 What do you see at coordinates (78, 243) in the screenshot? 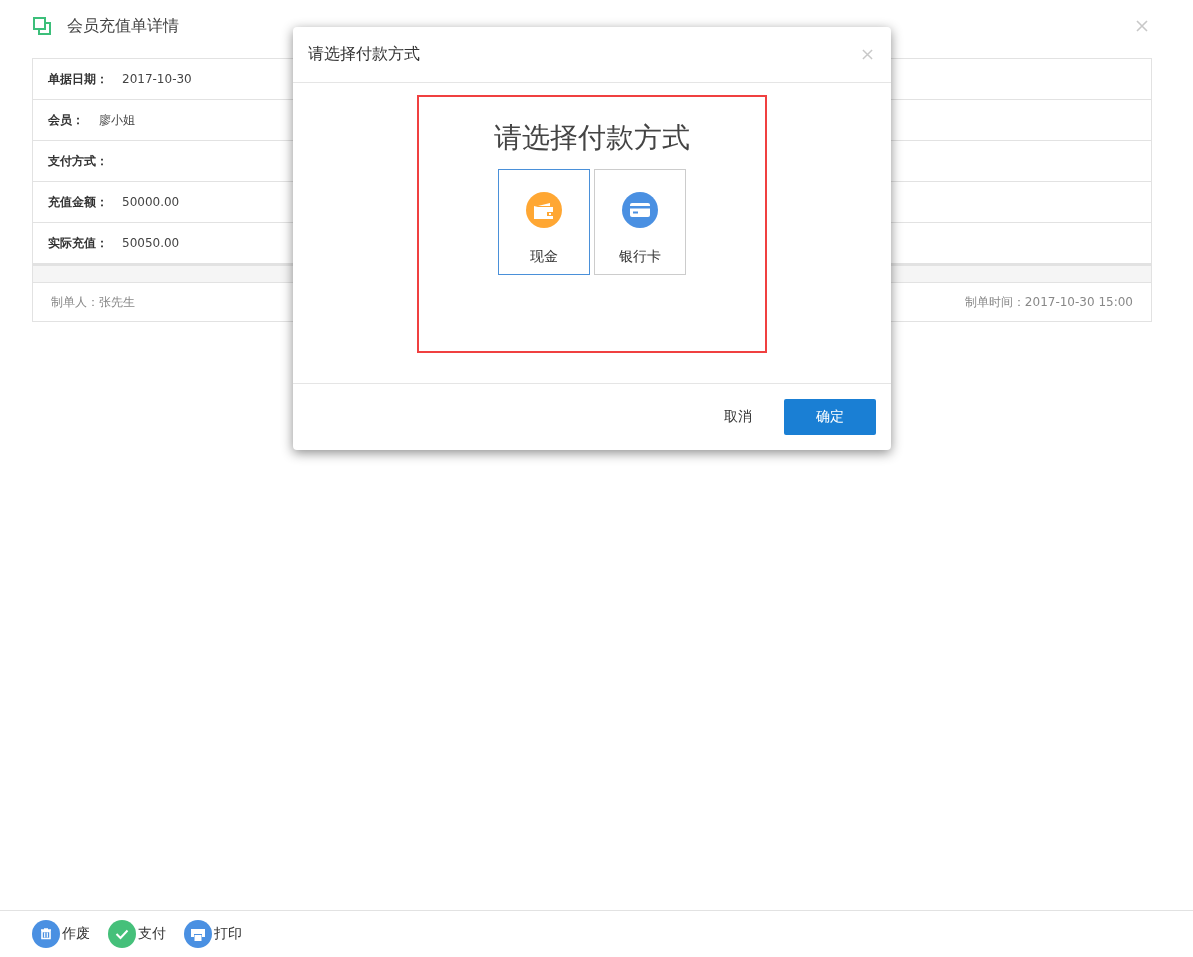
I see `field-label: 实际充值：` at bounding box center [78, 243].